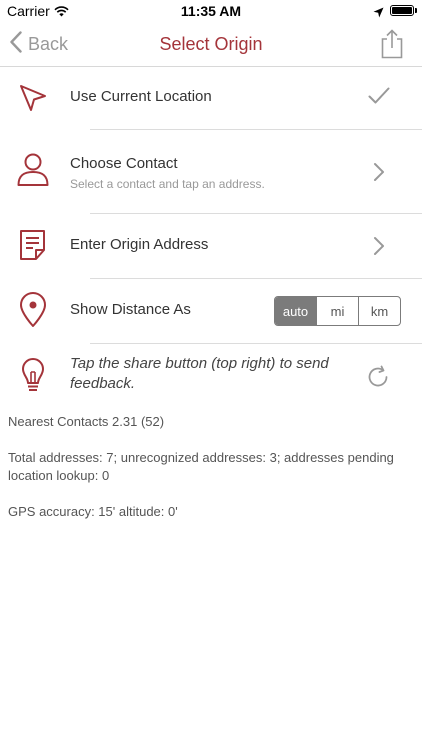  I want to click on battery-icon, so click(402, 10).